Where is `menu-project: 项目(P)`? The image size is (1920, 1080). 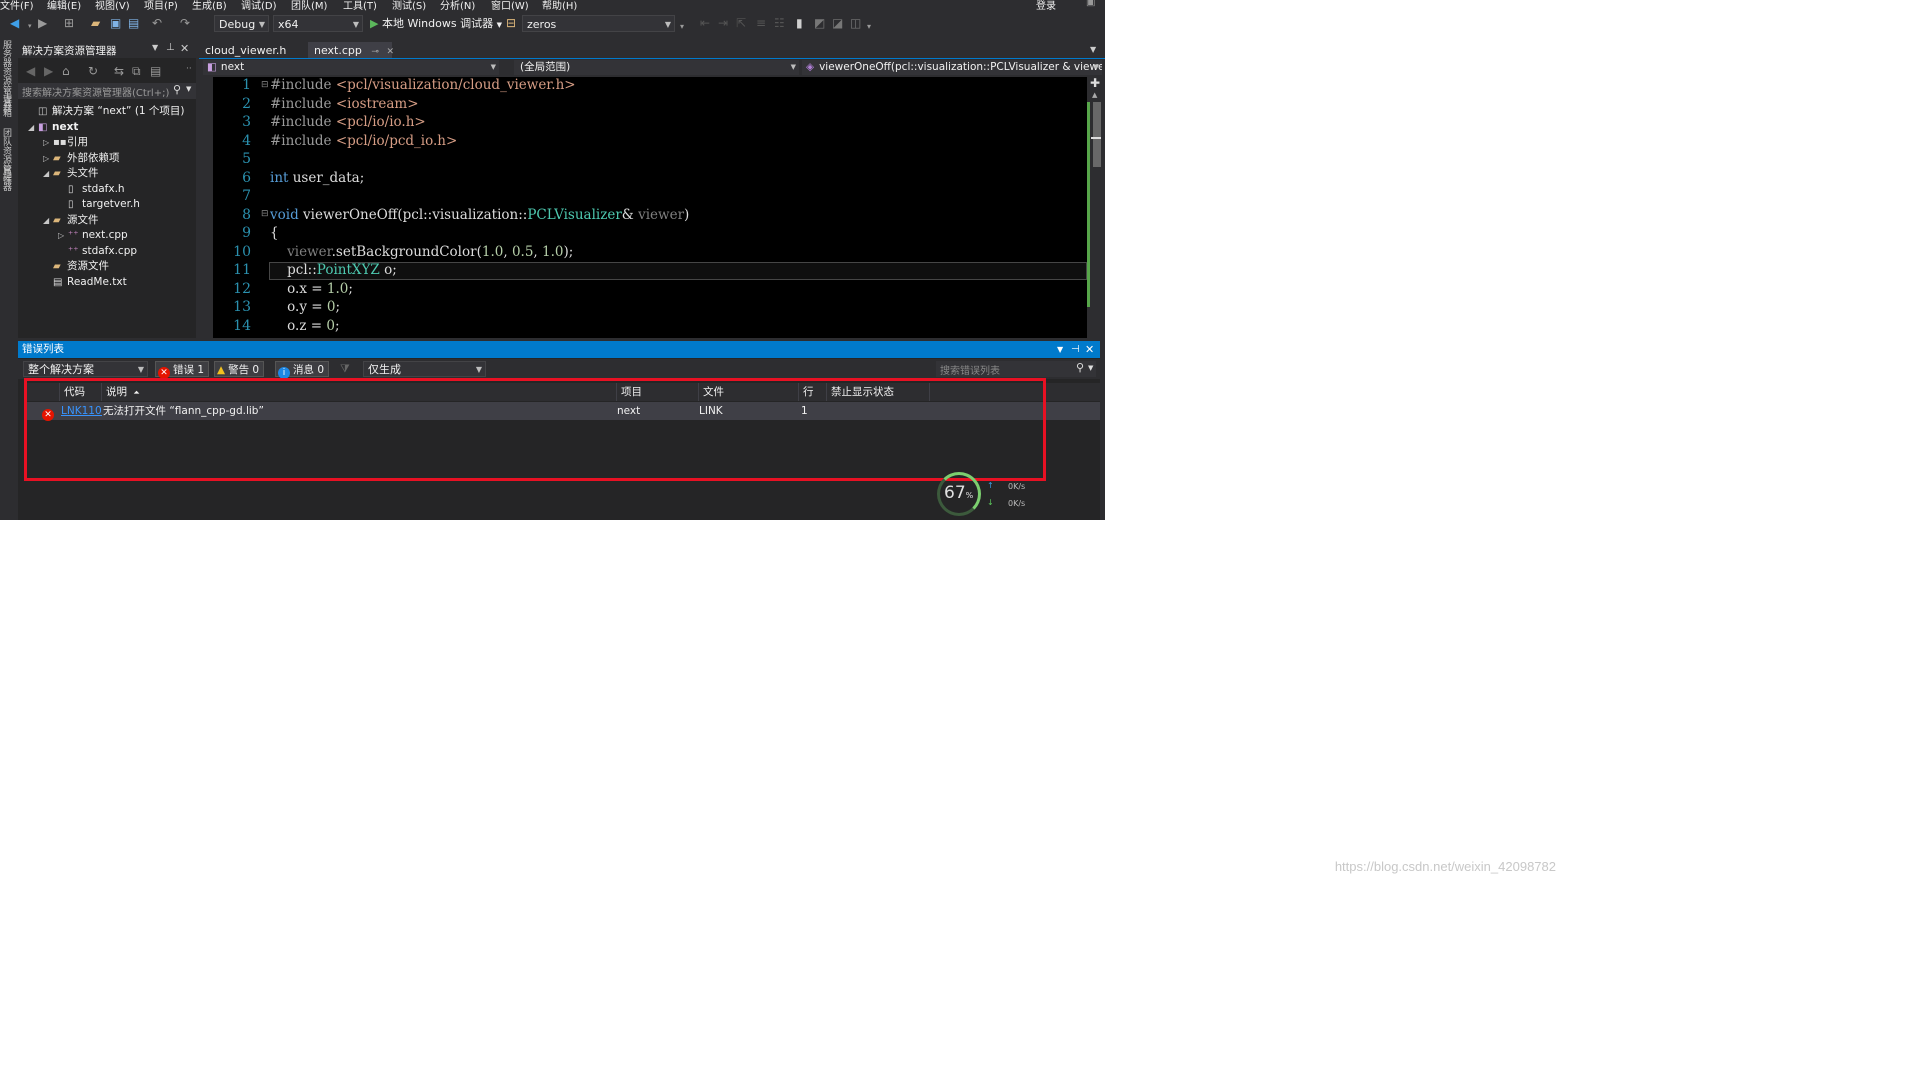
menu-project: 项目(P) is located at coordinates (161, 6).